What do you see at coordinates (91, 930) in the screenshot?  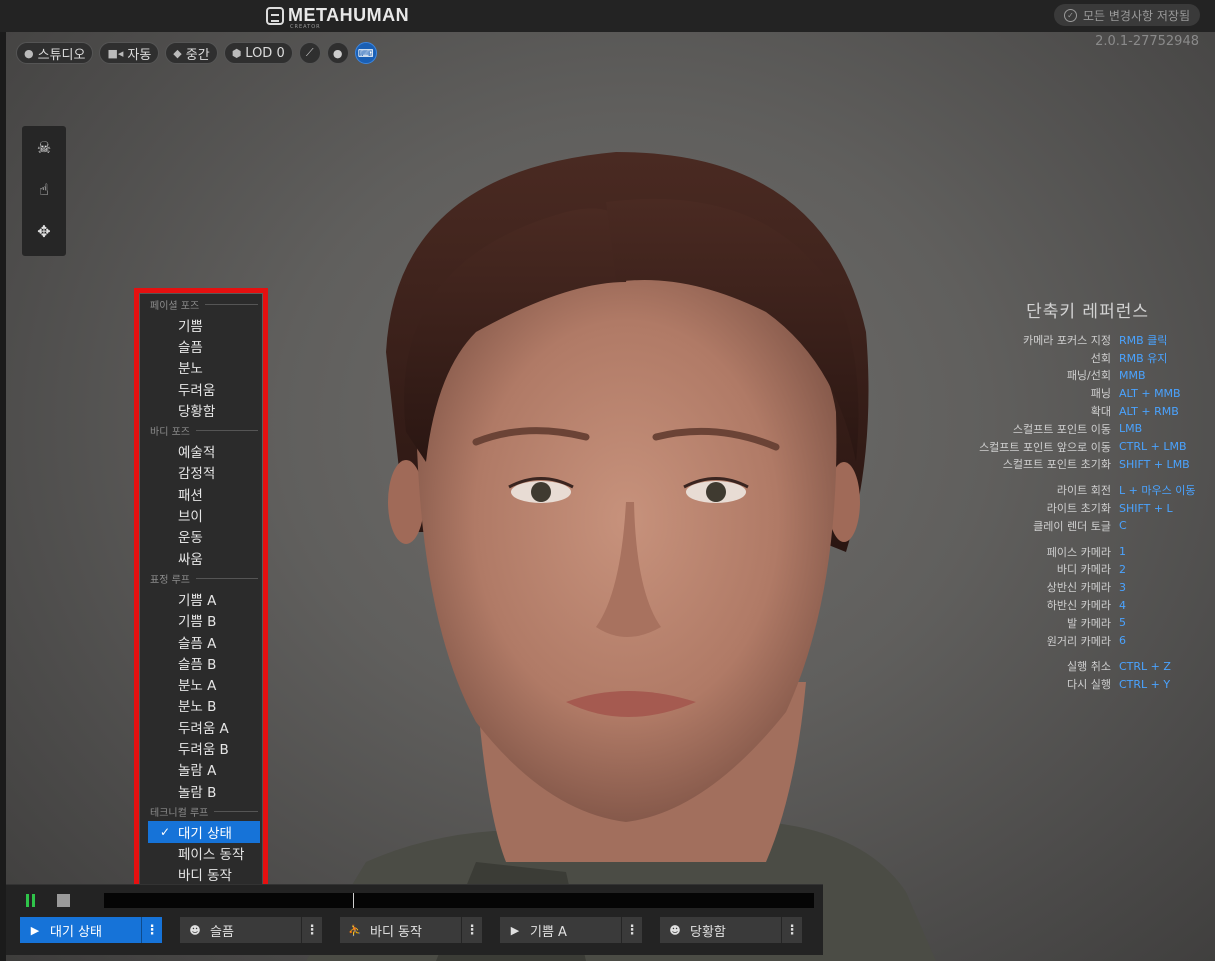 I see `animation-track: ▶ 대기 상태 ⋮` at bounding box center [91, 930].